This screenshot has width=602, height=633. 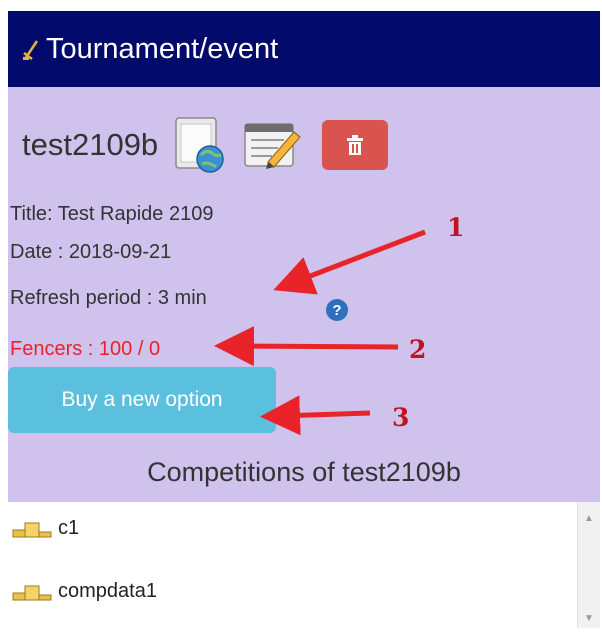 I want to click on competition-item-compdata1: compdata1, so click(x=84, y=591).